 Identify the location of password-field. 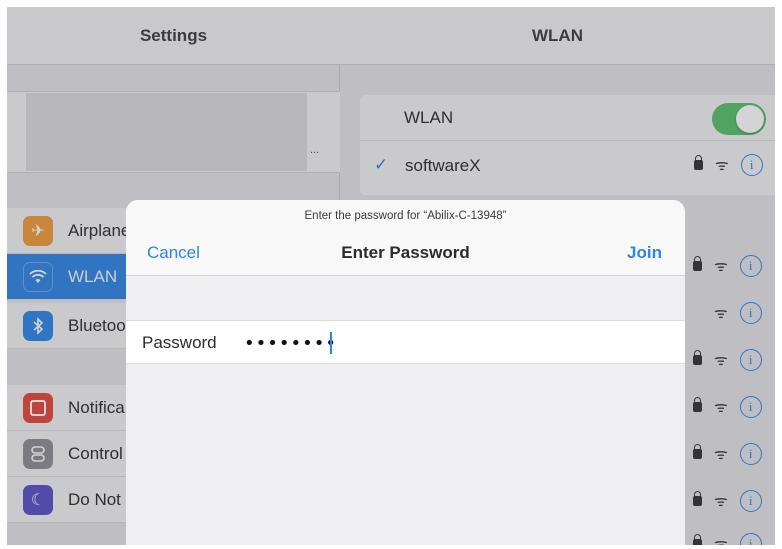
(394, 343).